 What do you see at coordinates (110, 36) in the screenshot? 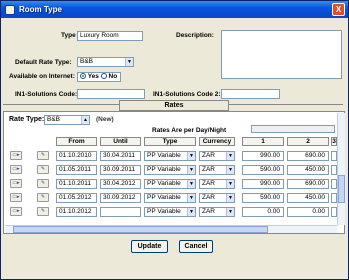
I see `type-field: Luxury Room` at bounding box center [110, 36].